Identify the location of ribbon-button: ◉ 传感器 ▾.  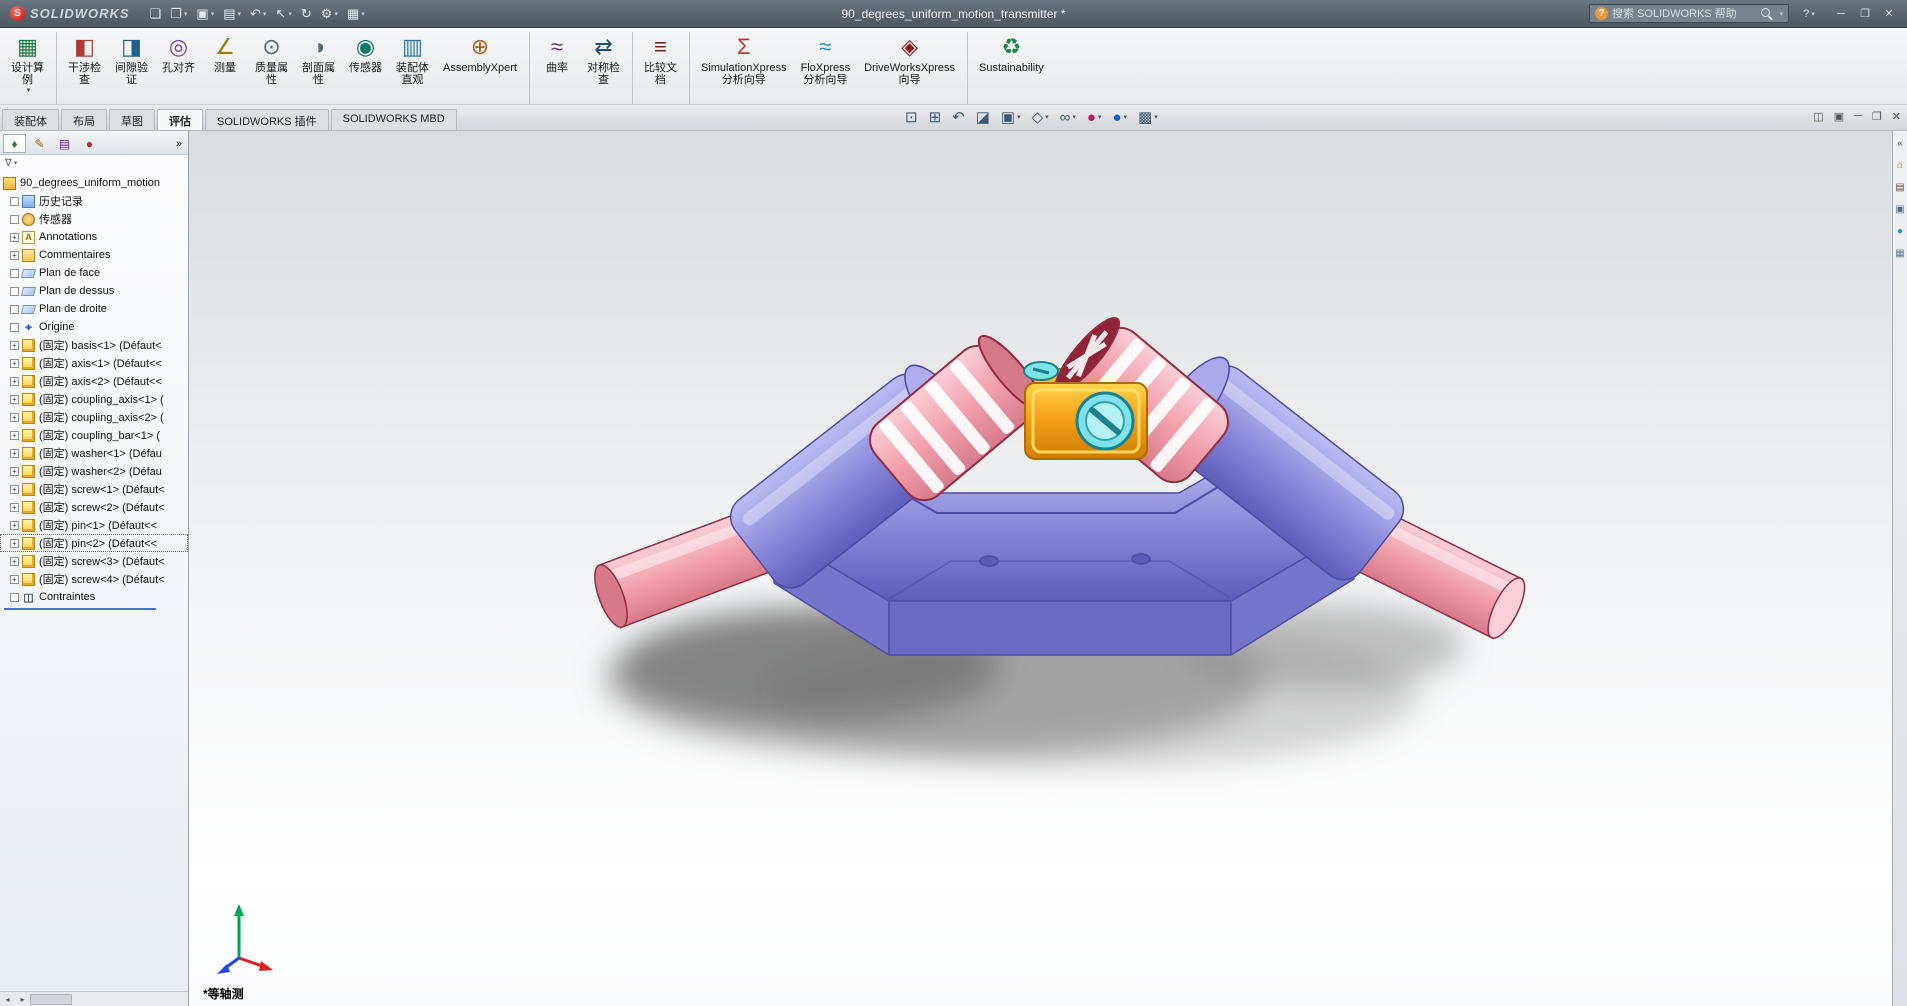
(365, 68).